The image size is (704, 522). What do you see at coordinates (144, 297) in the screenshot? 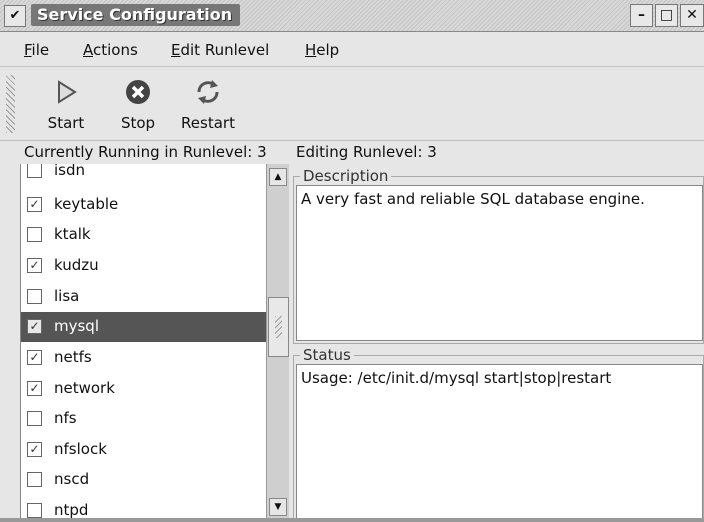
I see `list-item: lisa` at bounding box center [144, 297].